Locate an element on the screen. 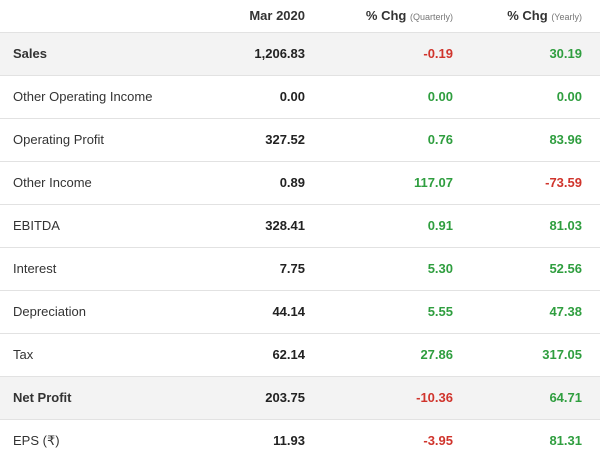 The width and height of the screenshot is (600, 462). period-value: 327.52 is located at coordinates (252, 140).